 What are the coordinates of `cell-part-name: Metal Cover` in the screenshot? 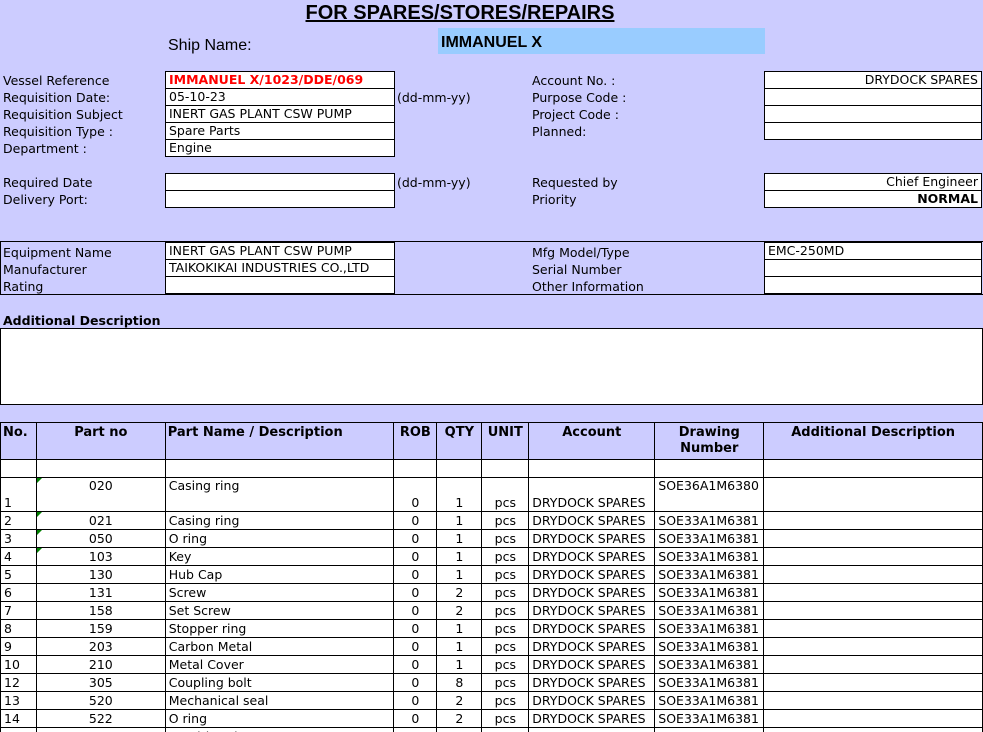 It's located at (279, 664).